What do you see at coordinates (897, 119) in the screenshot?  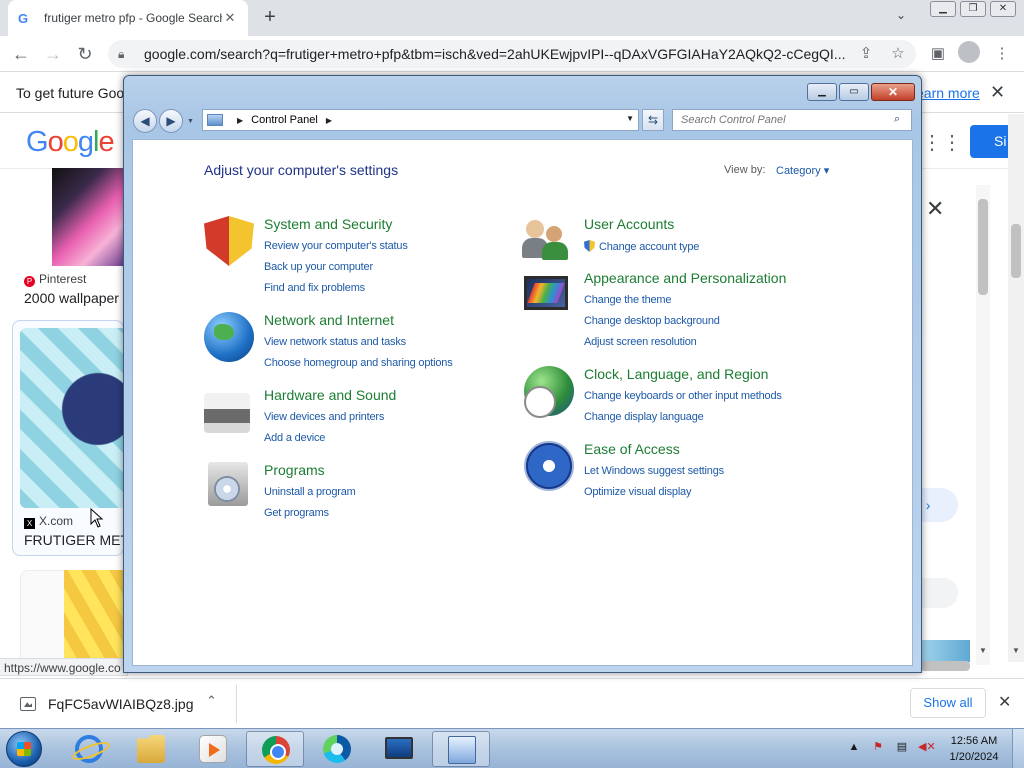 I see `search-icon: ⌕` at bounding box center [897, 119].